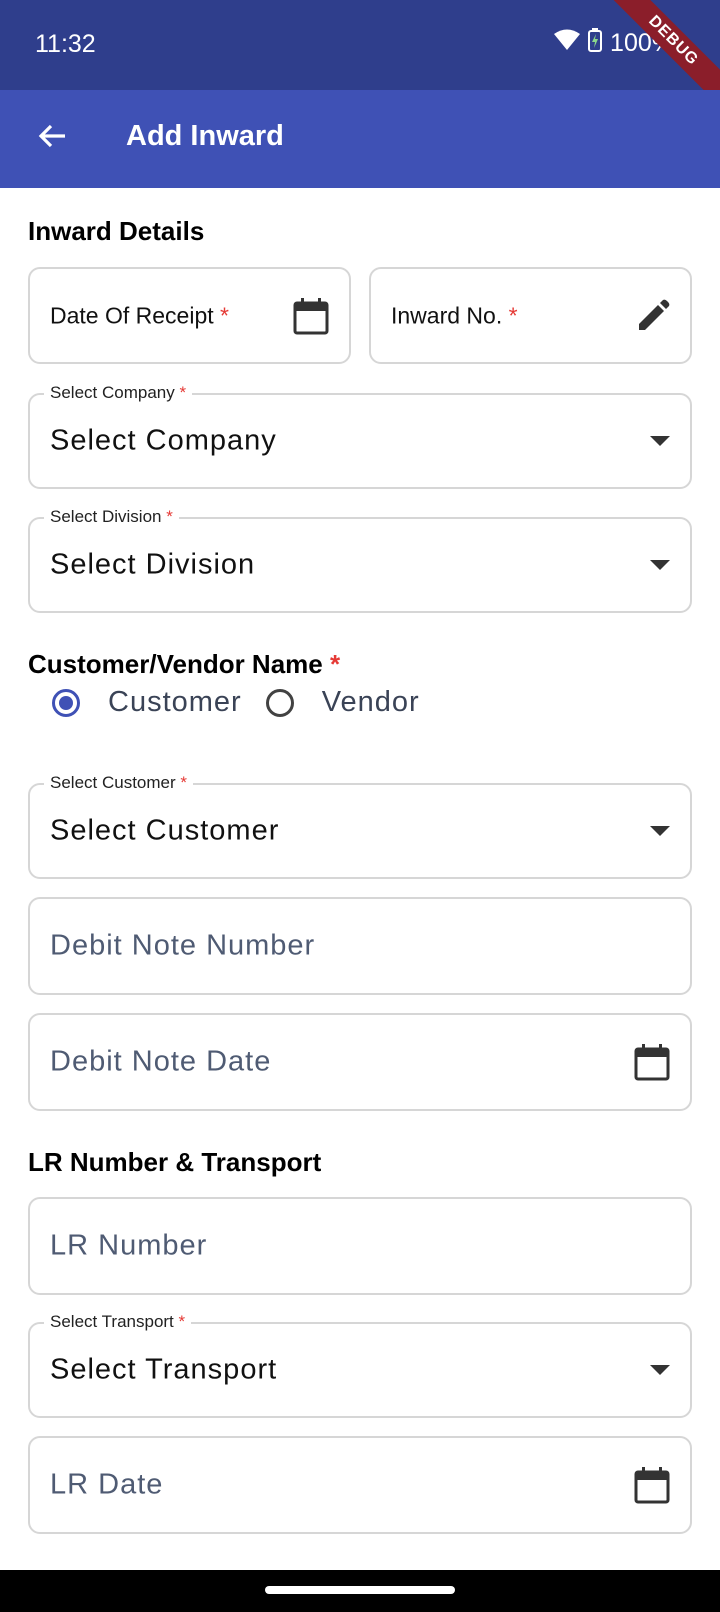 The width and height of the screenshot is (720, 1612). What do you see at coordinates (184, 664) in the screenshot?
I see `section-heading-customer-vendor: Customer/Vendor Name *` at bounding box center [184, 664].